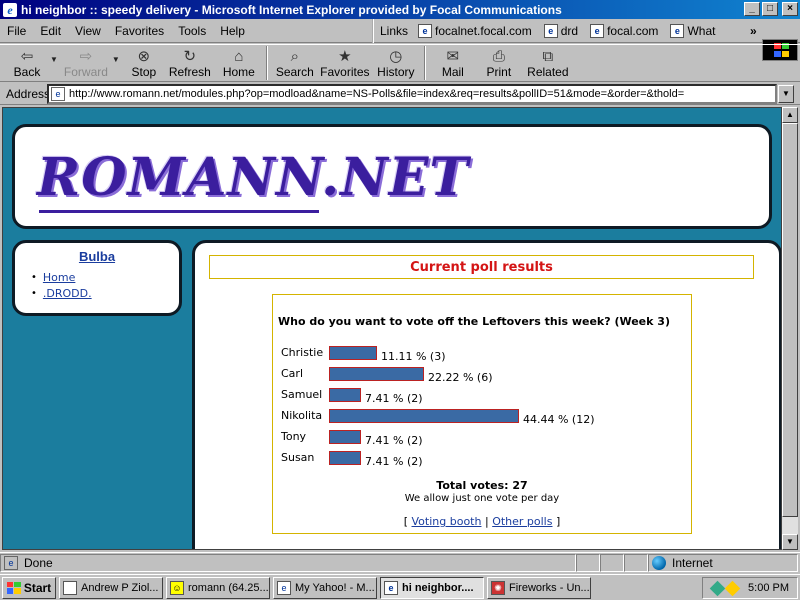 The height and width of the screenshot is (600, 800). What do you see at coordinates (394, 461) in the screenshot?
I see `poll-value-label: 7.41 % (2)` at bounding box center [394, 461].